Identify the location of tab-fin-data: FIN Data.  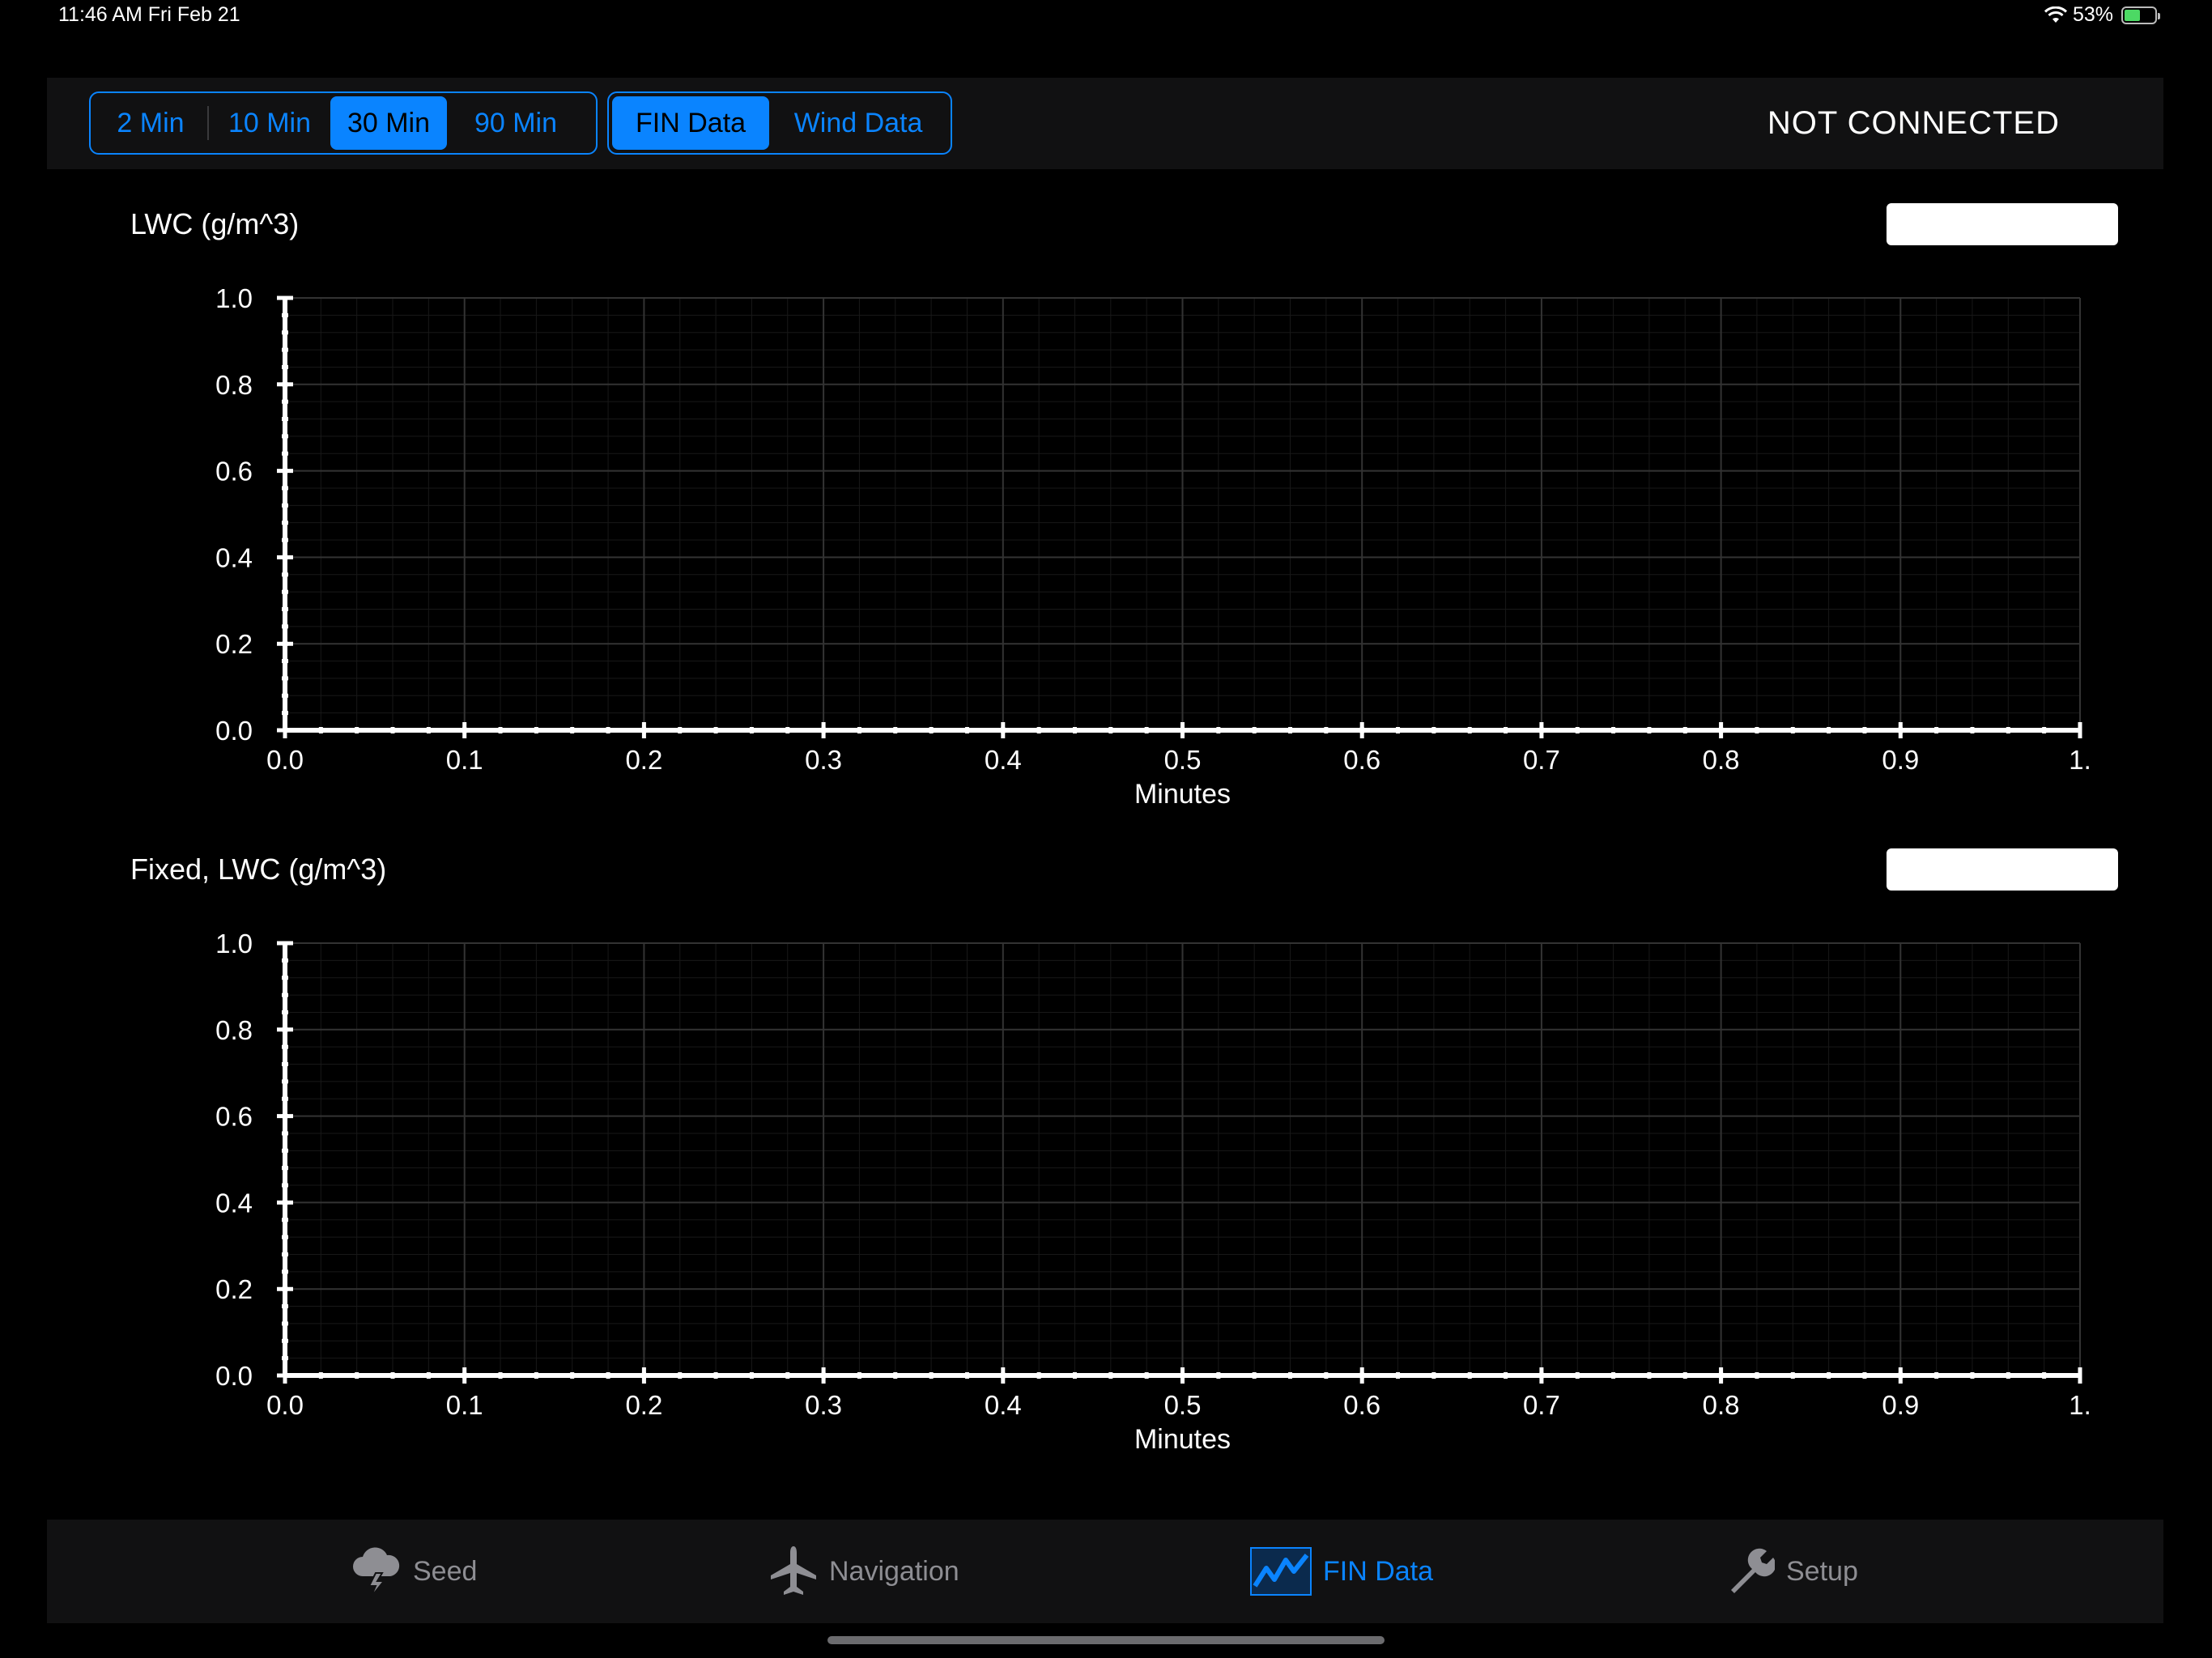
(1341, 1571).